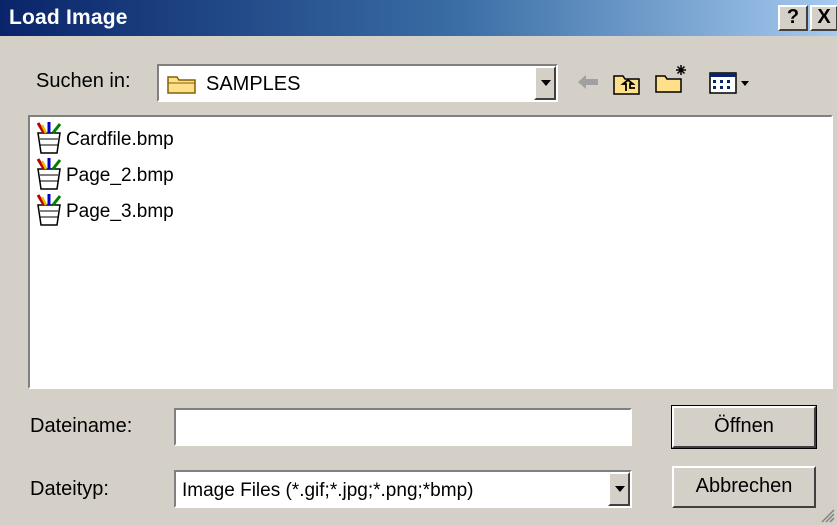 The width and height of the screenshot is (837, 525). I want to click on lookin-dropdown-button, so click(545, 83).